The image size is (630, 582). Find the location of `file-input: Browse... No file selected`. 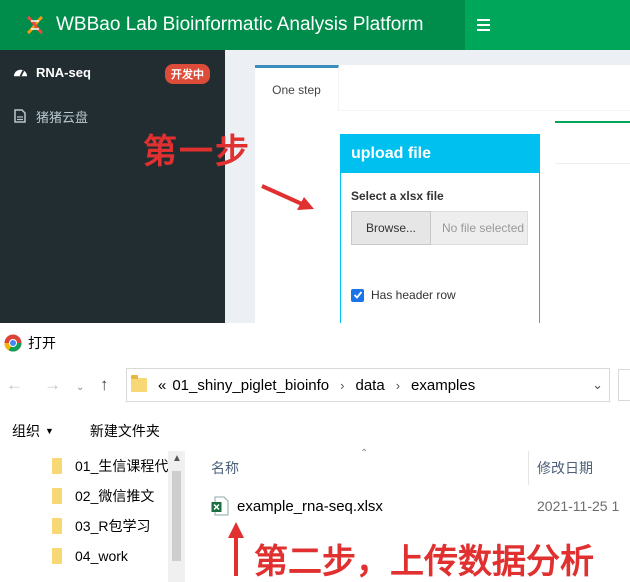

file-input: Browse... No file selected is located at coordinates (439, 228).